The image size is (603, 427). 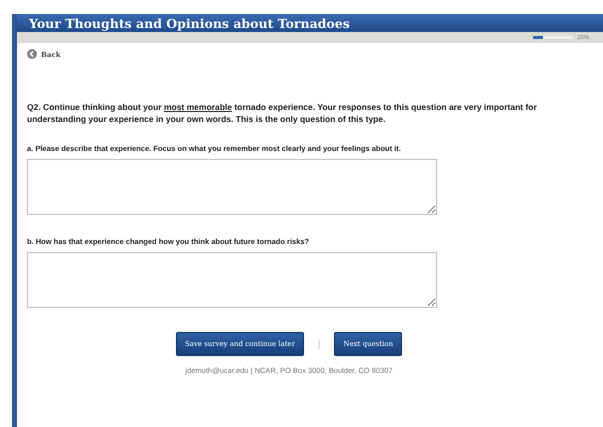 What do you see at coordinates (189, 23) in the screenshot?
I see `window-title: Your Thoughts and Opinions about Tornadoes` at bounding box center [189, 23].